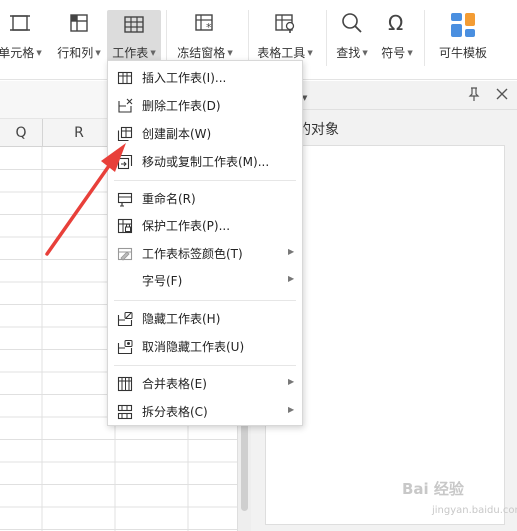 The width and height of the screenshot is (517, 531). I want to click on freeze-panes-icon: *, so click(205, 23).